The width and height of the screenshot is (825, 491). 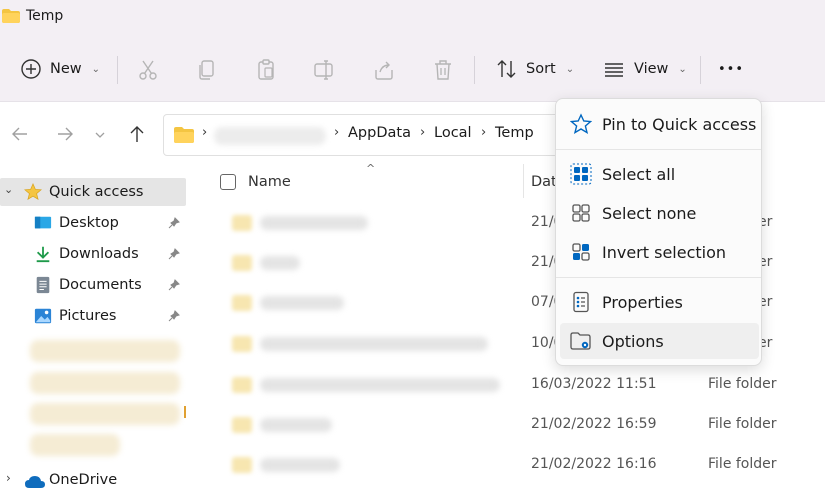 I want to click on sidebar-item-label: Documents, so click(x=100, y=285).